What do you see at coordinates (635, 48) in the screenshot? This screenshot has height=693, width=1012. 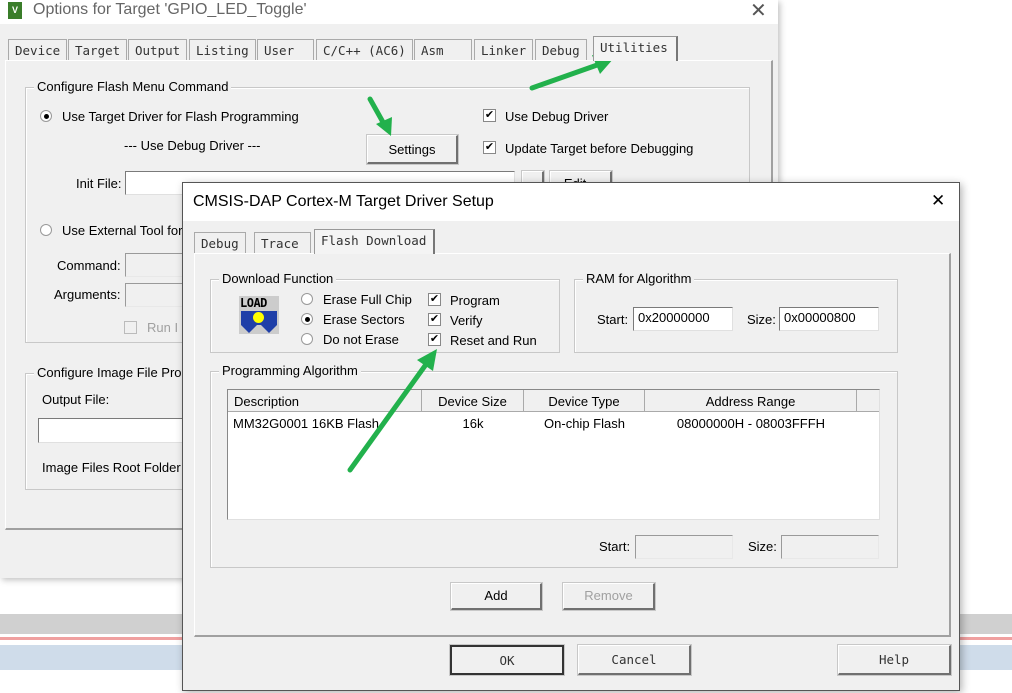 I see `tab-utilities: Utilities` at bounding box center [635, 48].